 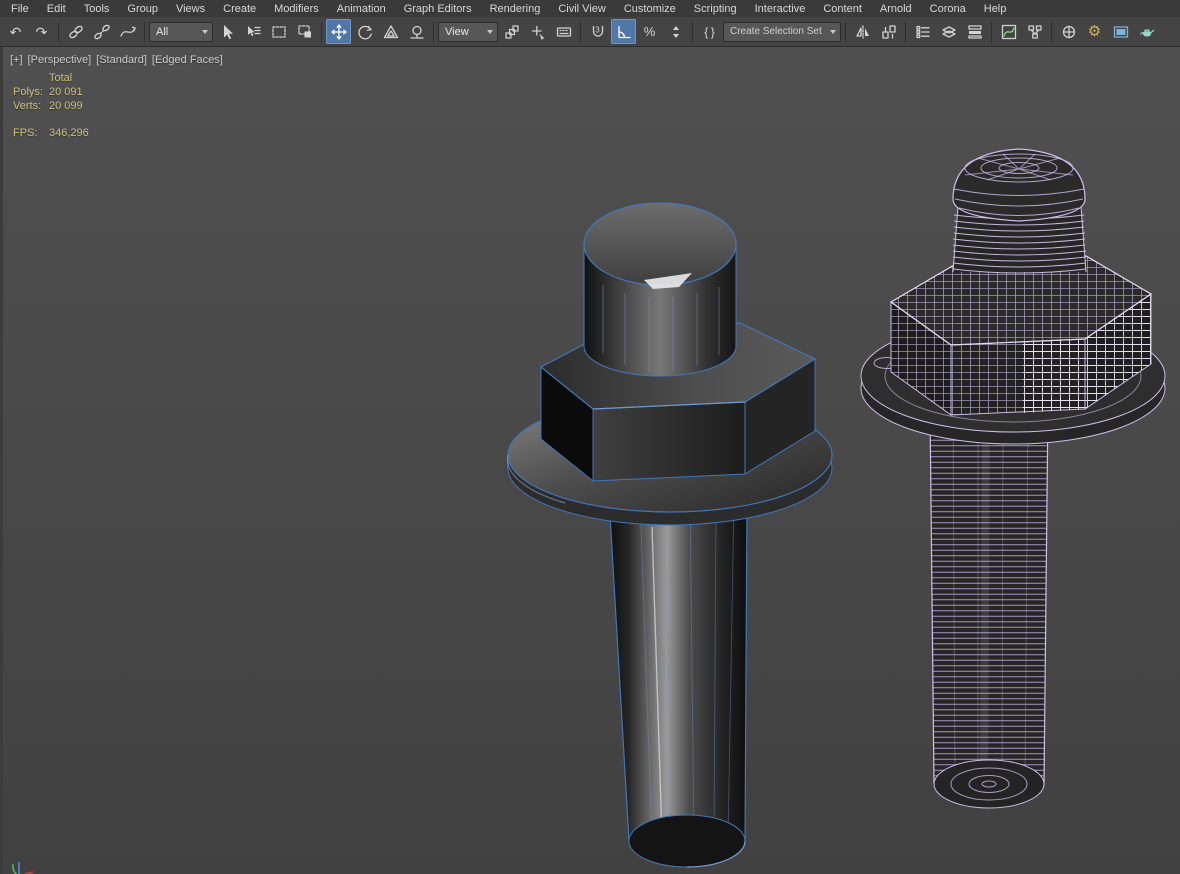 I want to click on layer-explorer-icon, so click(x=948, y=31).